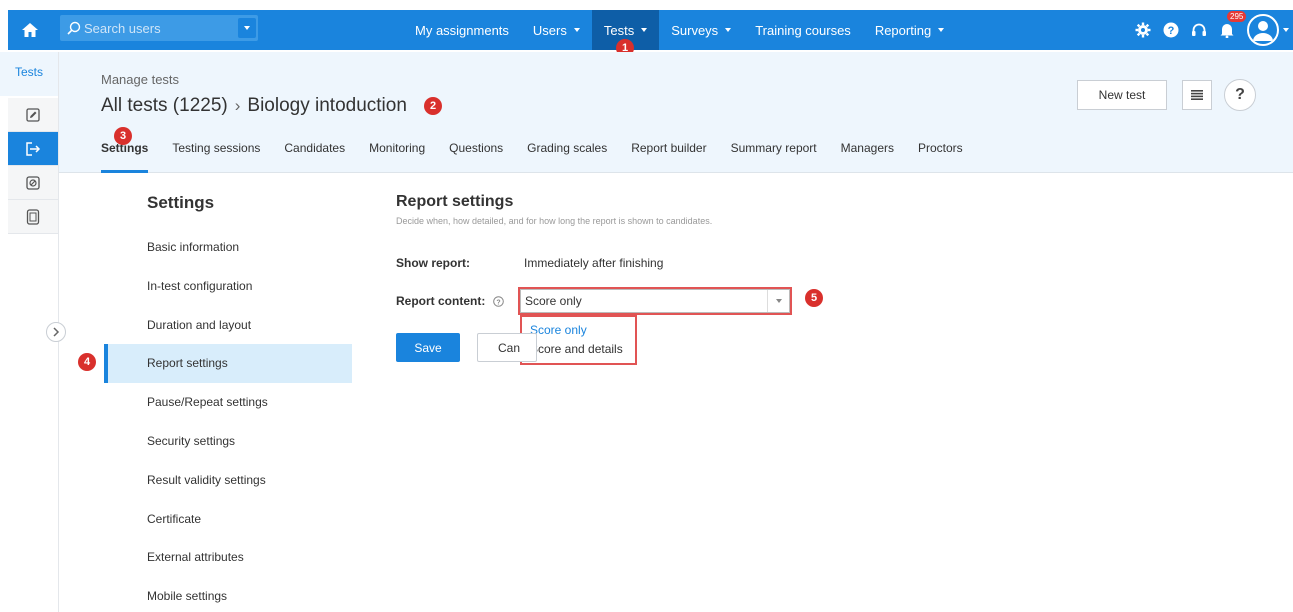 The height and width of the screenshot is (612, 1293). I want to click on settings-item-report-settings: Report settings, so click(228, 364).